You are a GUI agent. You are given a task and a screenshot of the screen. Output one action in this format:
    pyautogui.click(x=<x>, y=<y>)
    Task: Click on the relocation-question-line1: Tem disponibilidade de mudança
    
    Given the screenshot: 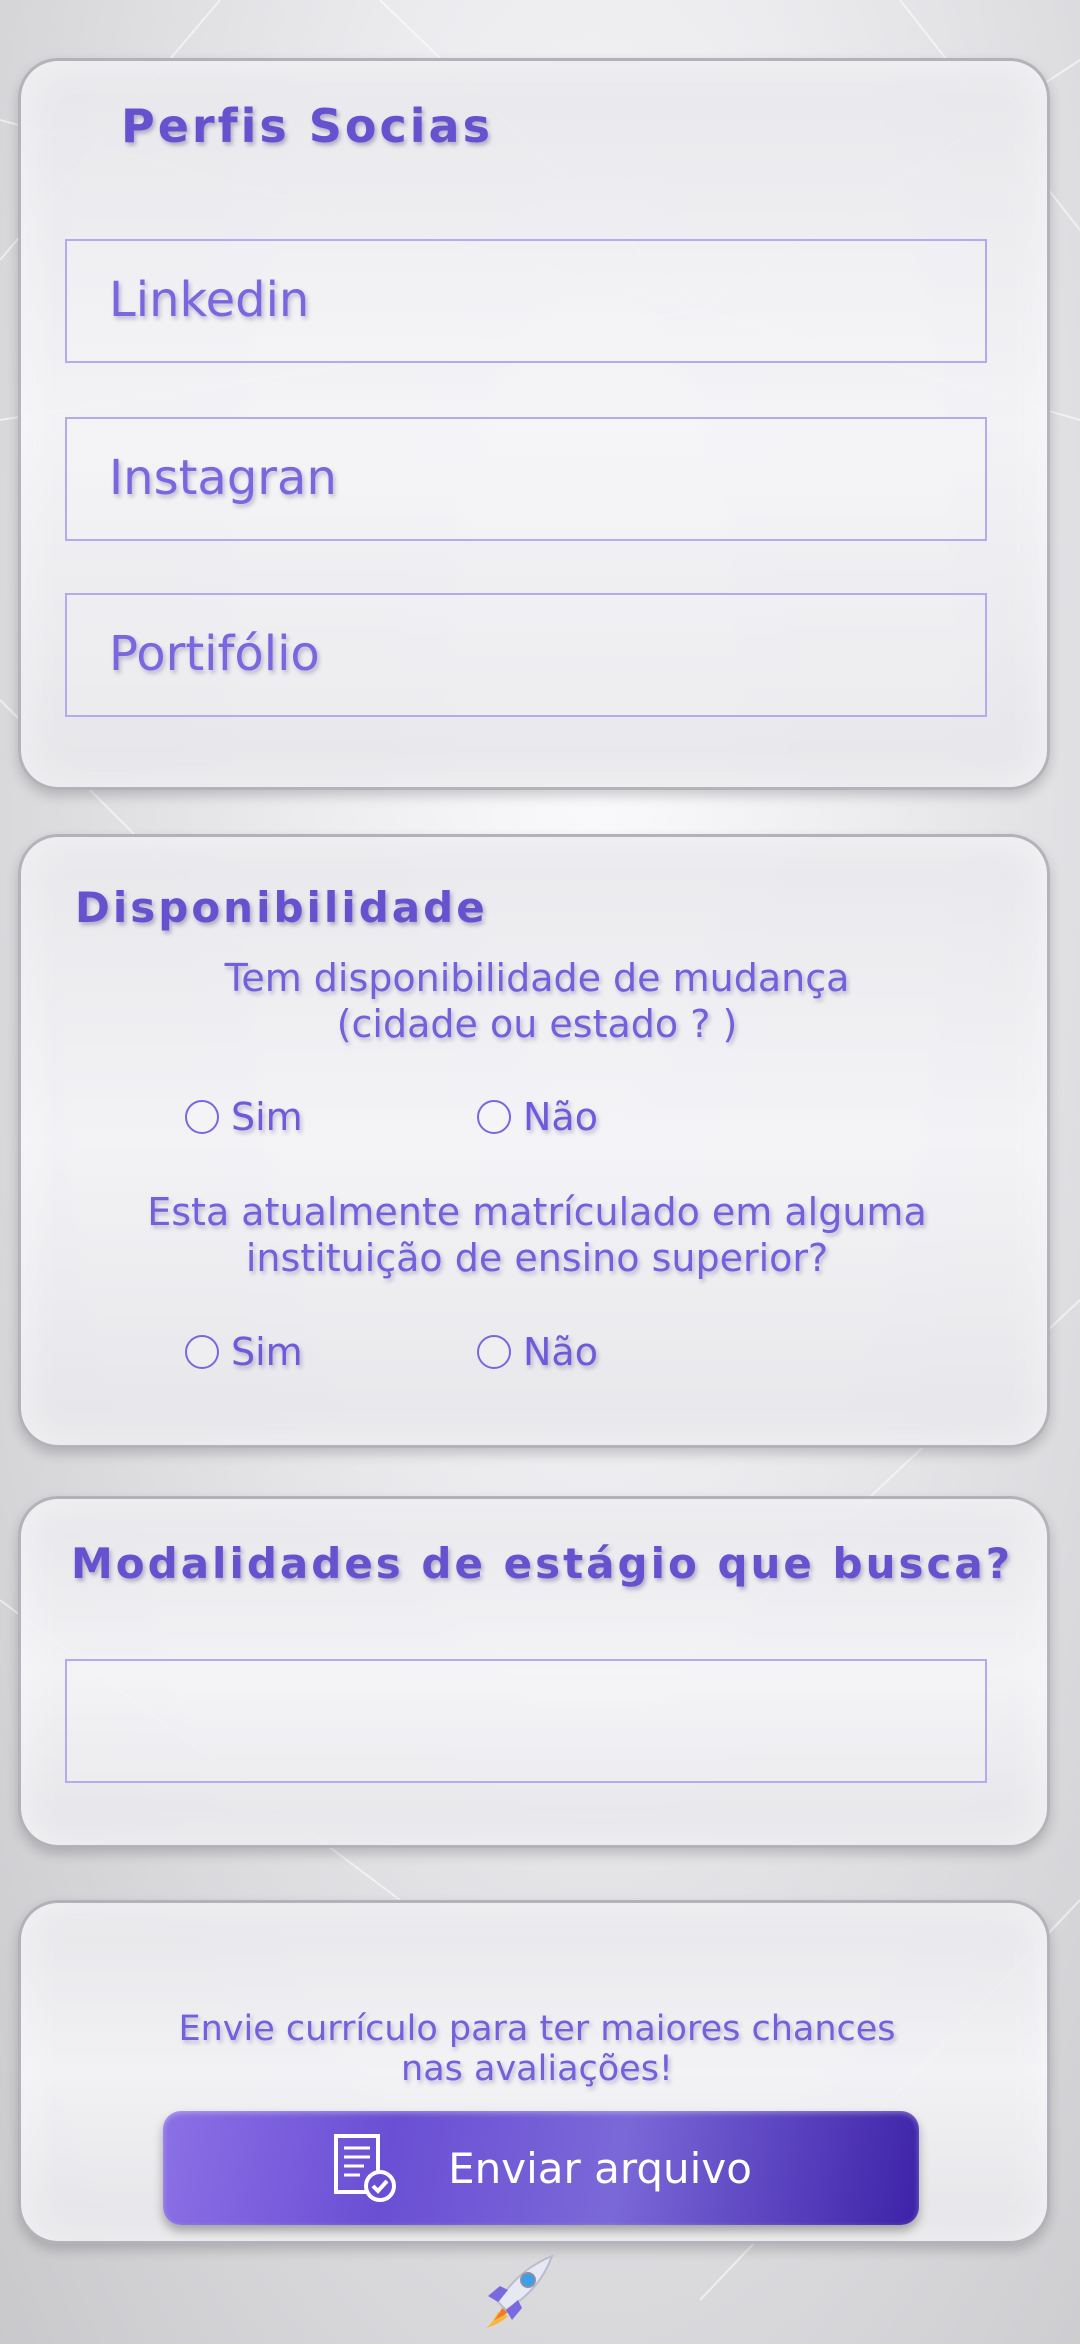 What is the action you would take?
    pyautogui.click(x=537, y=978)
    